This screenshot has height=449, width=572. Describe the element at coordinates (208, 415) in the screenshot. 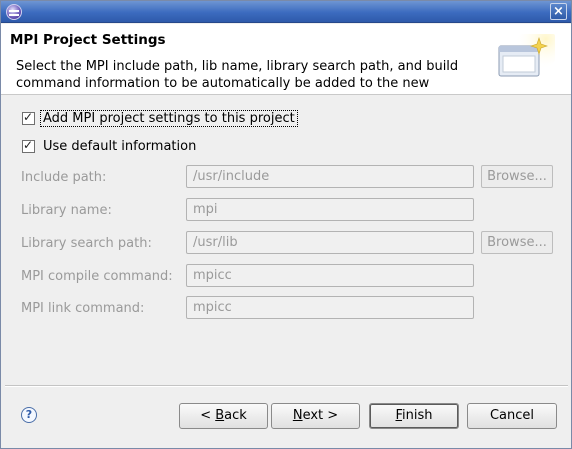

I see `back-prefix: <` at that location.